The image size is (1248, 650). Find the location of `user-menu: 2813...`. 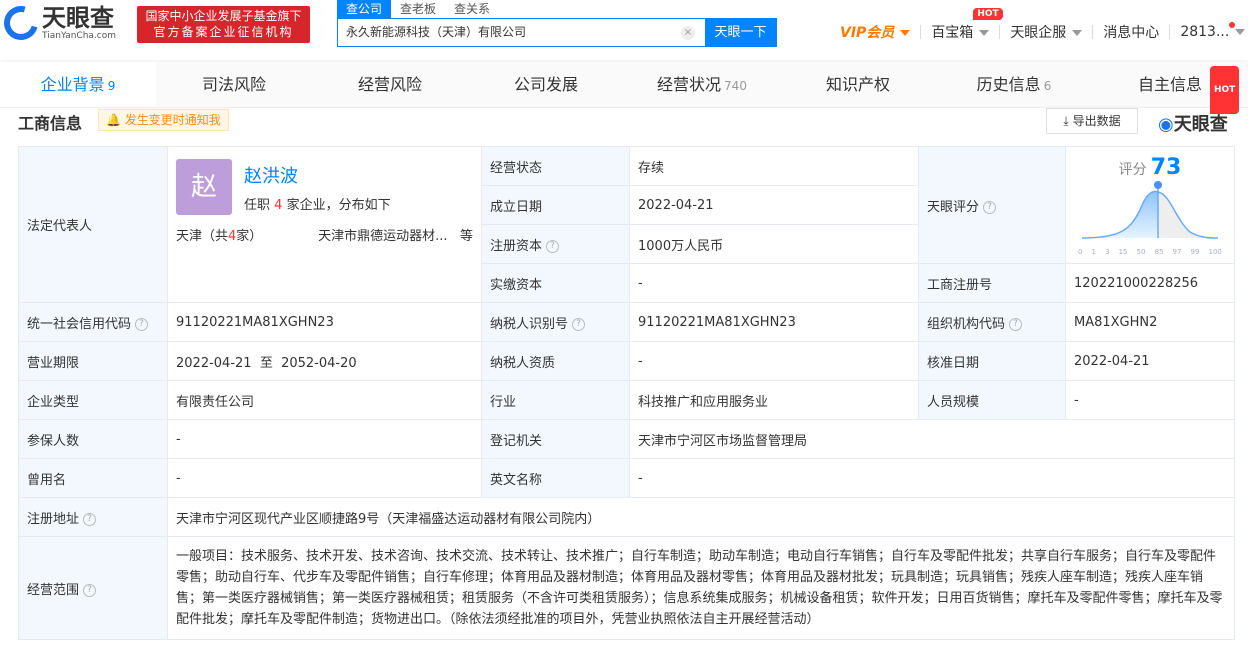

user-menu: 2813... is located at coordinates (1213, 31).